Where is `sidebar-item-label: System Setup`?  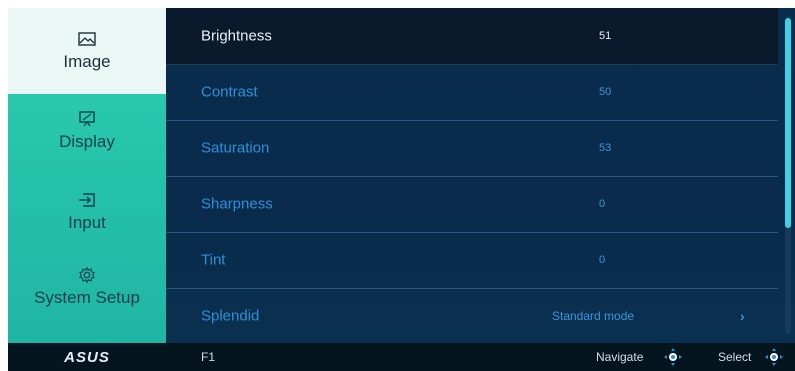
sidebar-item-label: System Setup is located at coordinates (87, 297).